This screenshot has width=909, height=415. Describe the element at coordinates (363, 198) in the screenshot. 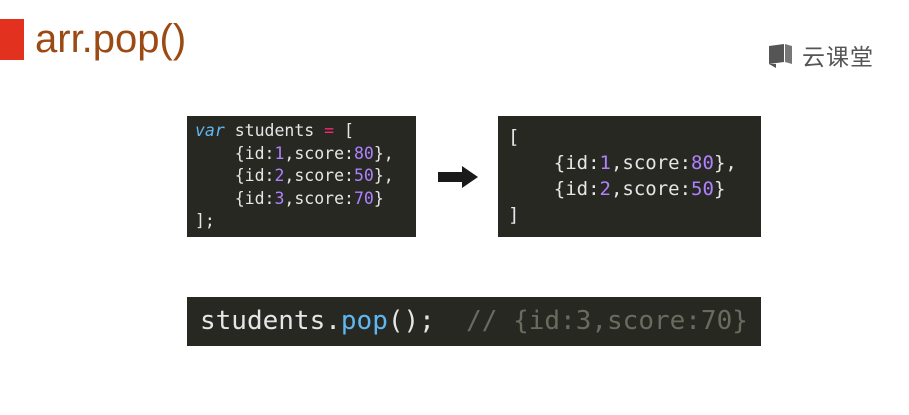

I see `score-number: 70` at that location.